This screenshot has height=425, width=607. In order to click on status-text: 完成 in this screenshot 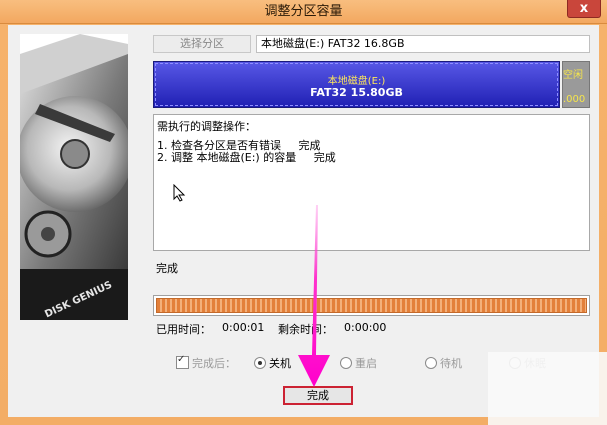, I will do `click(167, 268)`.